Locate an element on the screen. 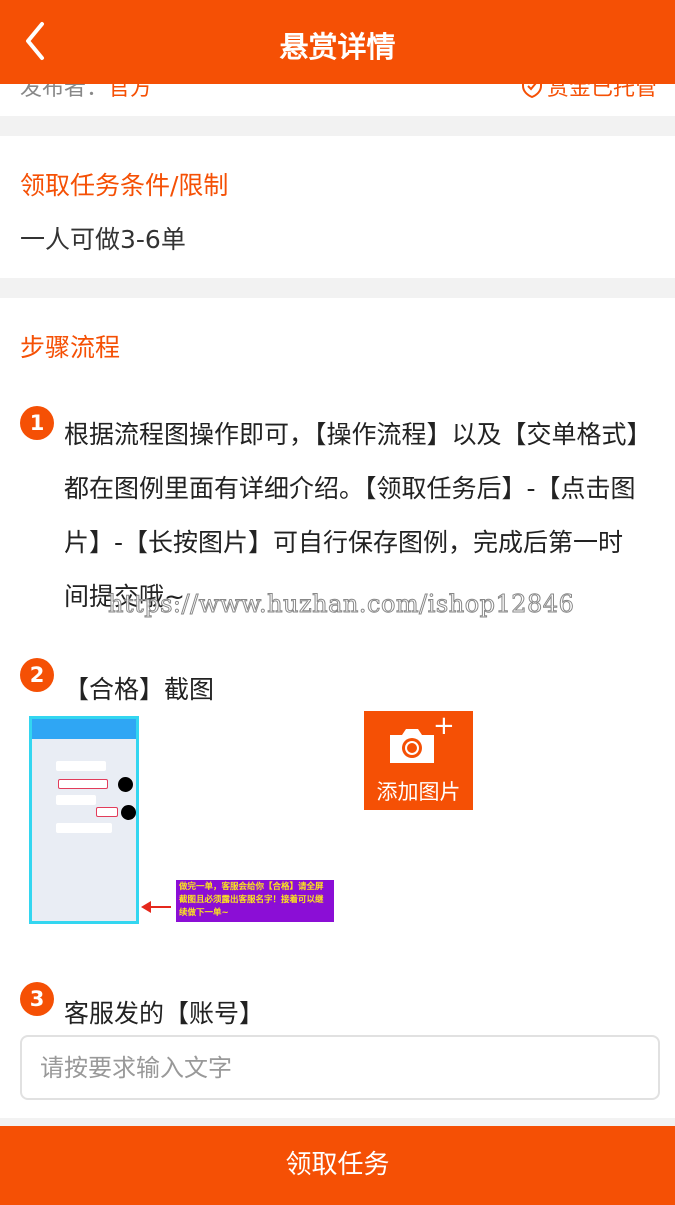 Image resolution: width=675 pixels, height=1205 pixels. phone-screenshot-image is located at coordinates (84, 820).